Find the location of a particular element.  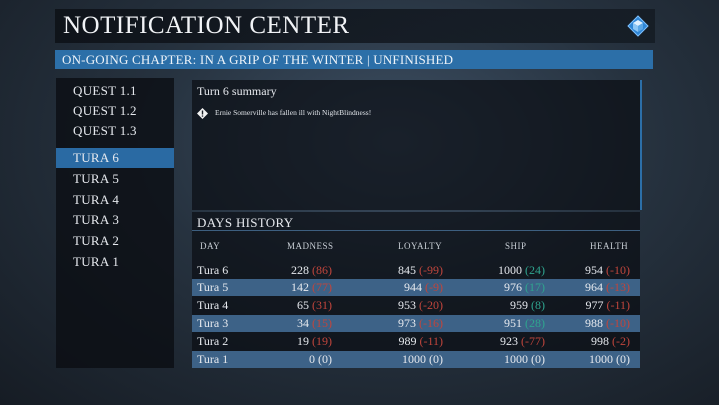

ship-delta: (-77) is located at coordinates (533, 341).